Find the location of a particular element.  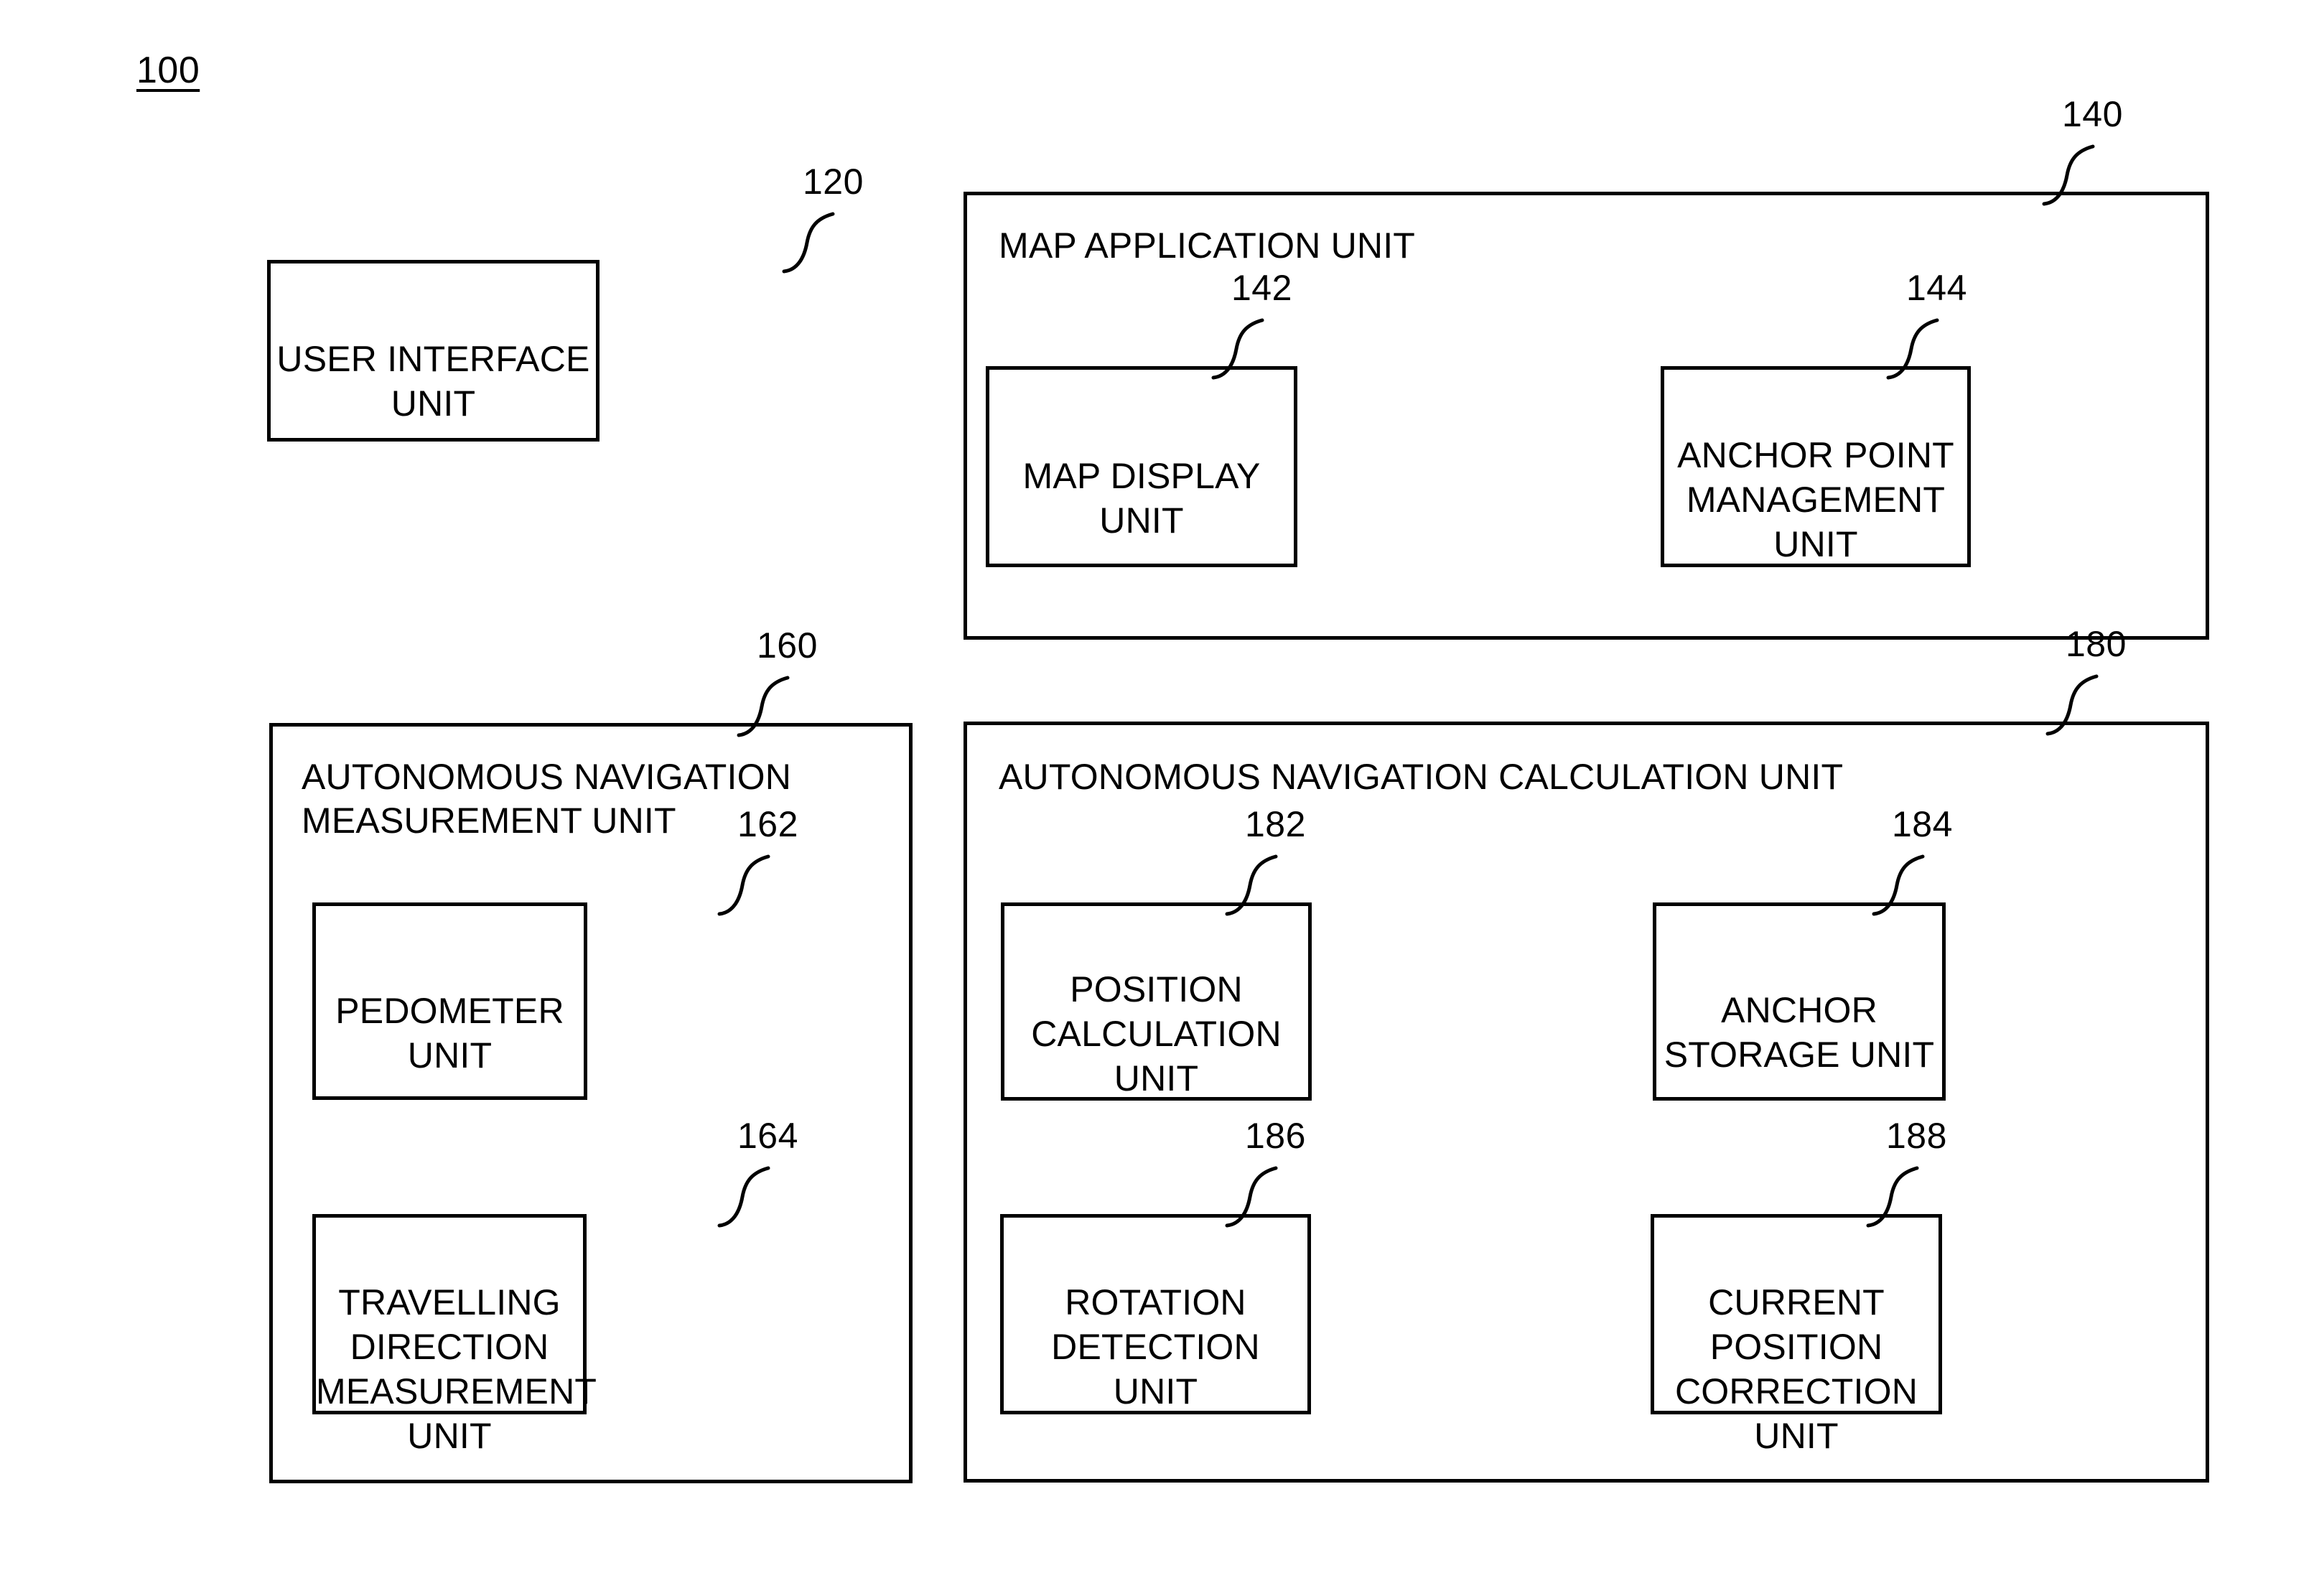

callout-182: 182 is located at coordinates (1275, 824).